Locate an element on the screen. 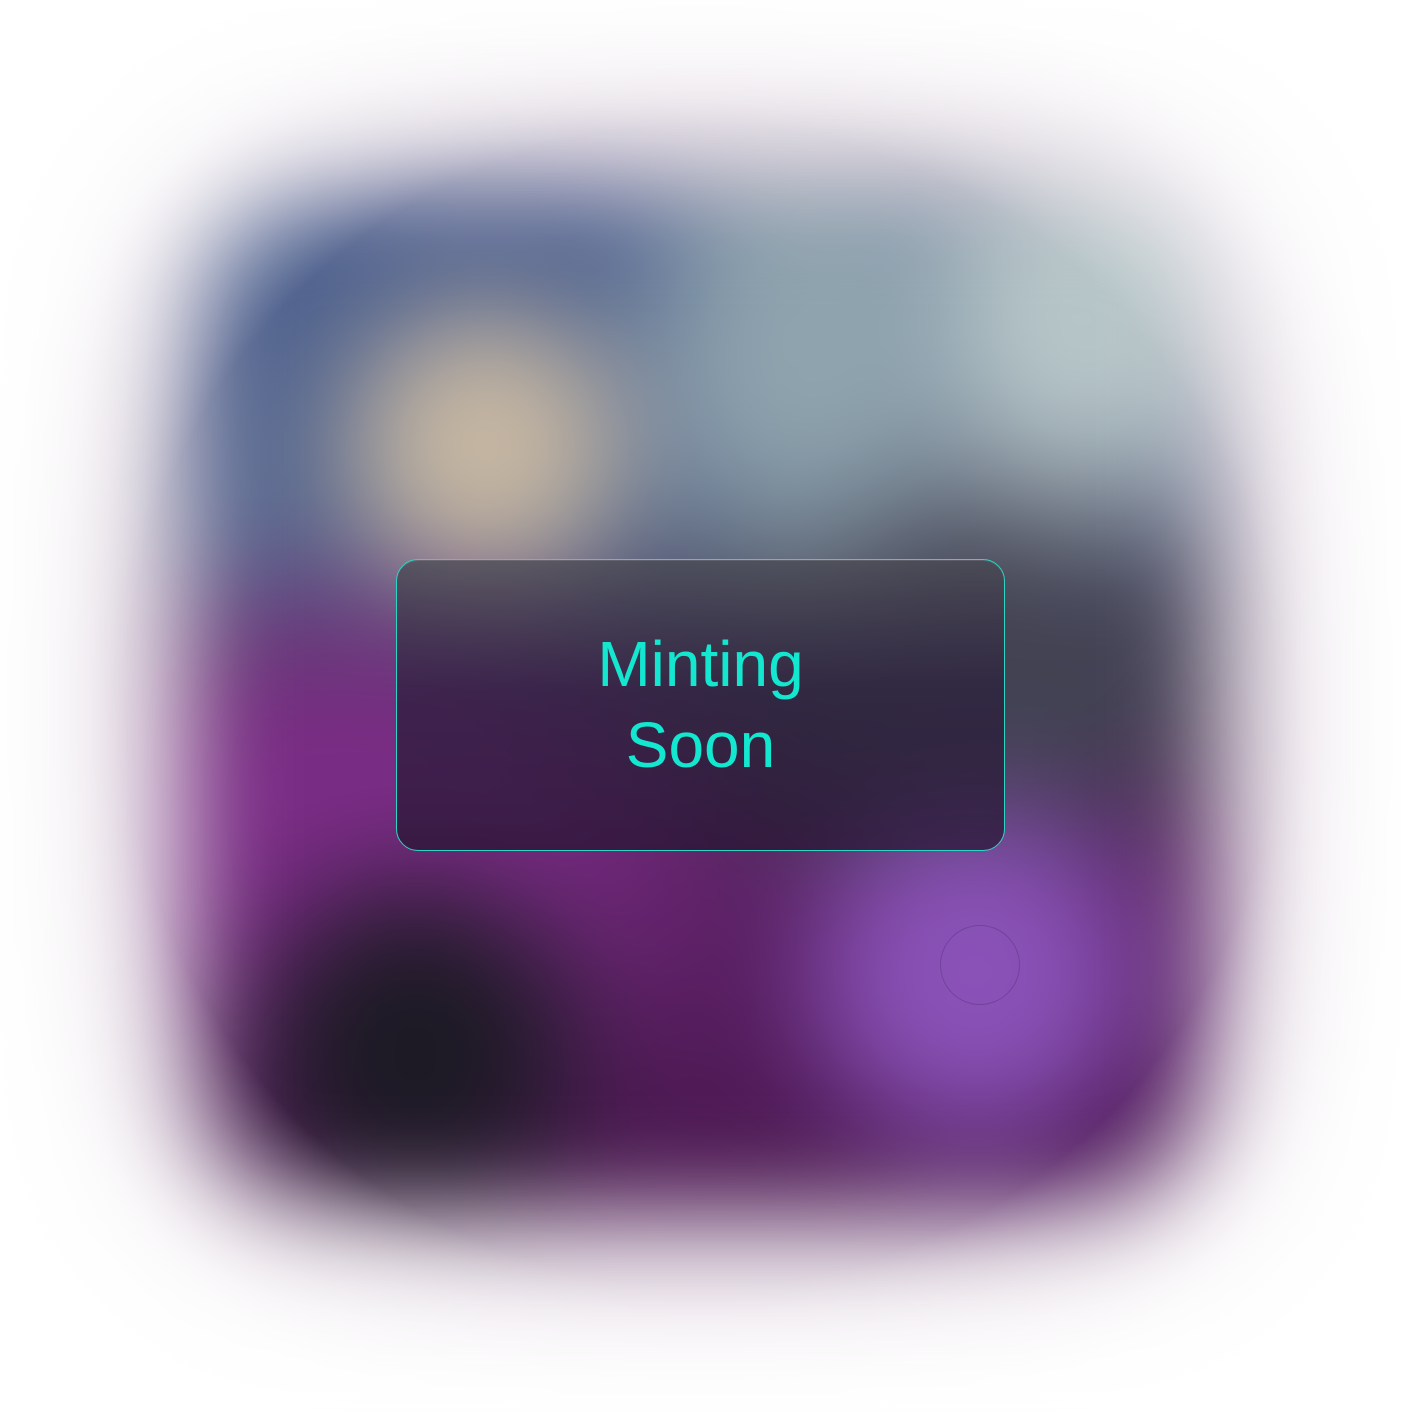 Image resolution: width=1401 pixels, height=1412 pixels. minting-status-card: Minting Soon is located at coordinates (700, 705).